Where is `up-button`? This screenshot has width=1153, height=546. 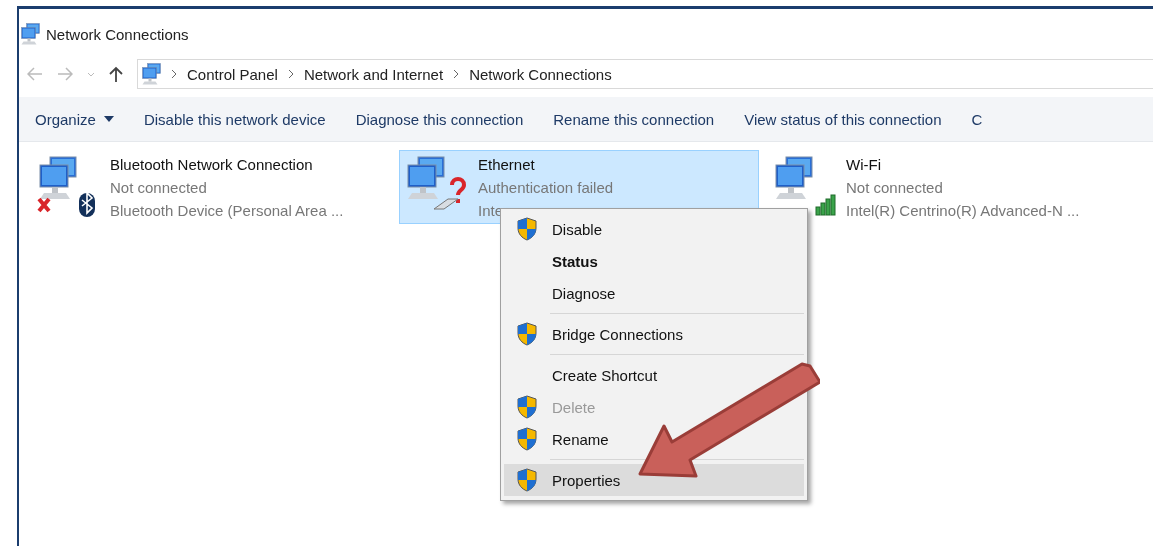
up-button is located at coordinates (116, 74).